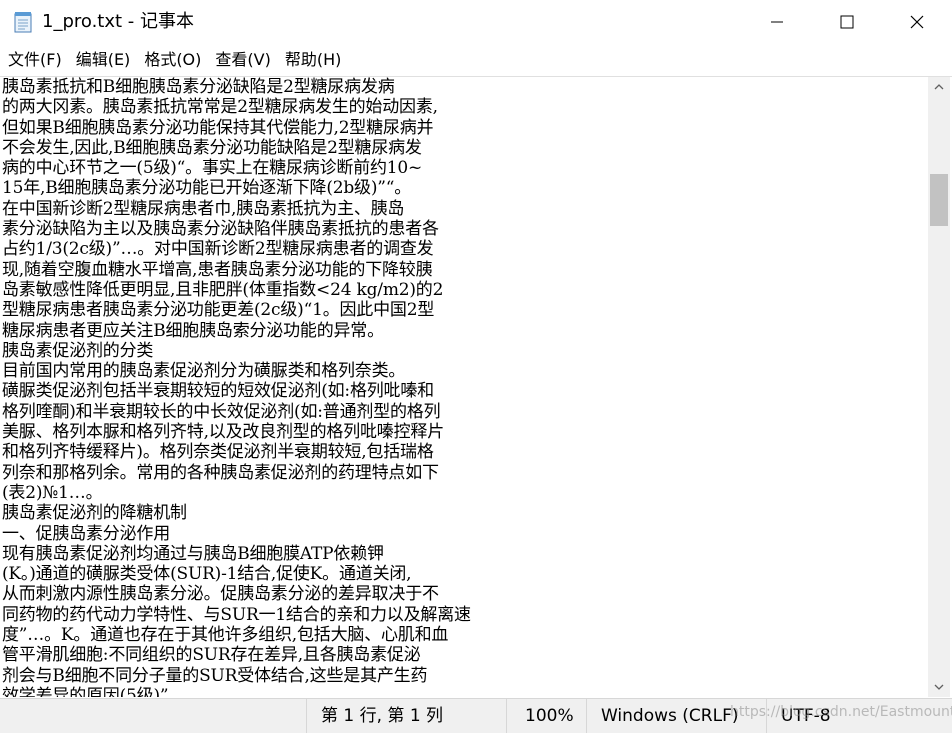 This screenshot has height=733, width=952. What do you see at coordinates (207, 188) in the screenshot?
I see `text-line: 15年,B细胞胰岛素分泌功能已开始逐渐下降(2b级)”“。` at bounding box center [207, 188].